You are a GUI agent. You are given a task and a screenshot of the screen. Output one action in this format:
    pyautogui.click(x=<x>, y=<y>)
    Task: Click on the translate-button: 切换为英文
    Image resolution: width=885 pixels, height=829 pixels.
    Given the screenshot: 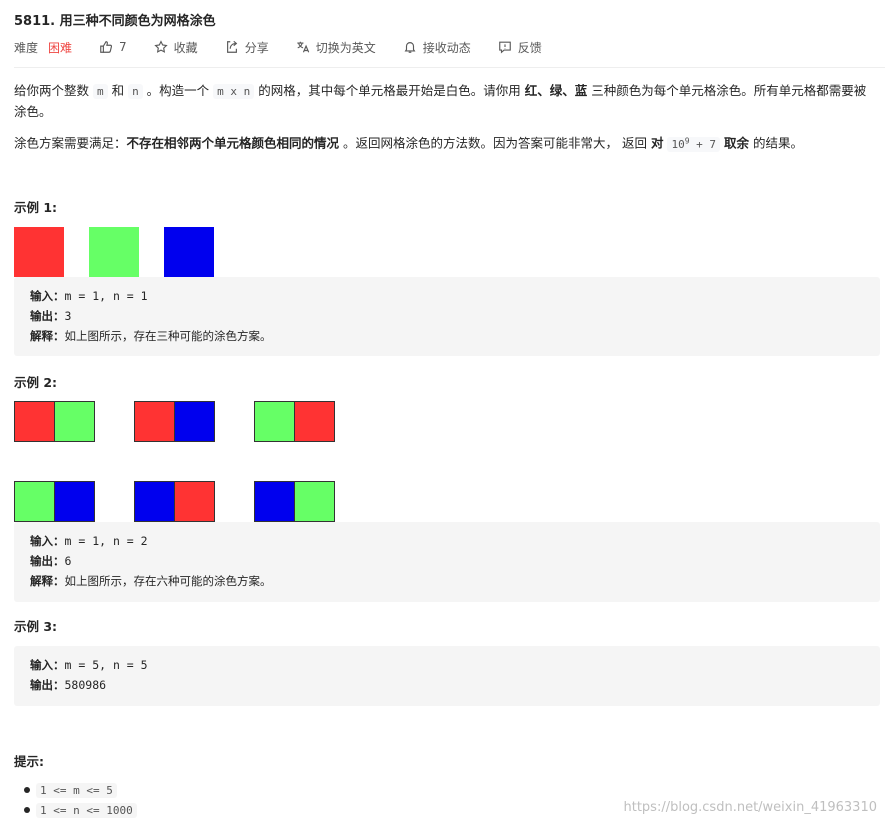 What is the action you would take?
    pyautogui.click(x=336, y=47)
    